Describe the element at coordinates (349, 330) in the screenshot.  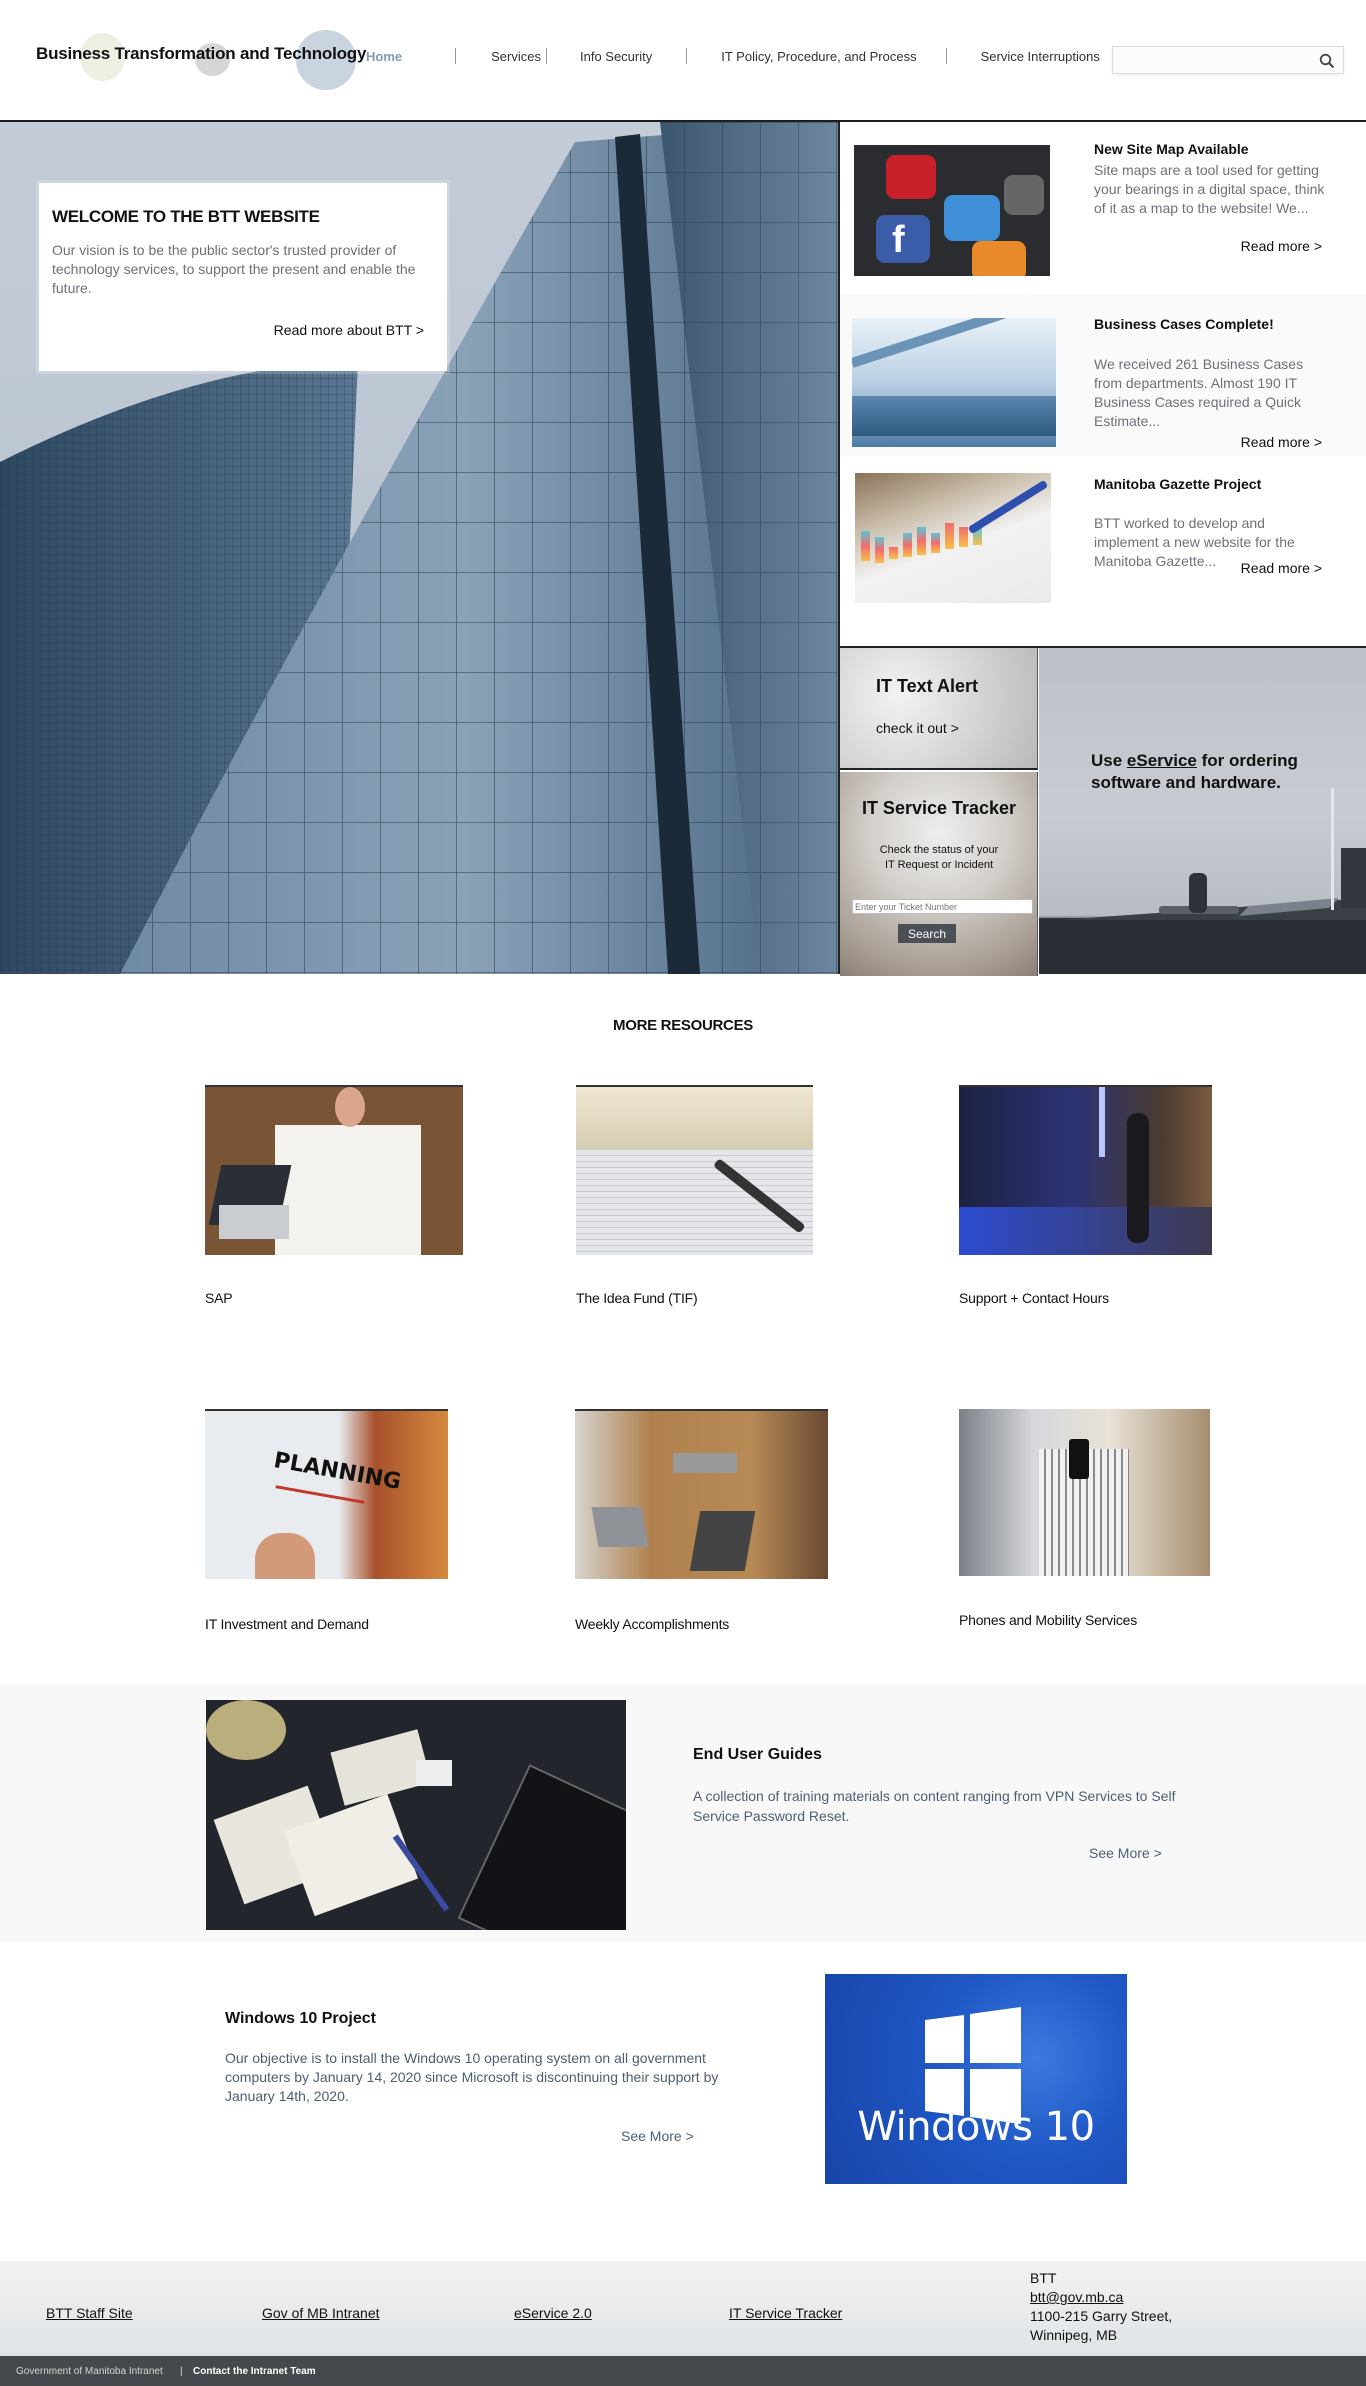
I see `read-more-about-btt-link: Read more about BTT >` at that location.